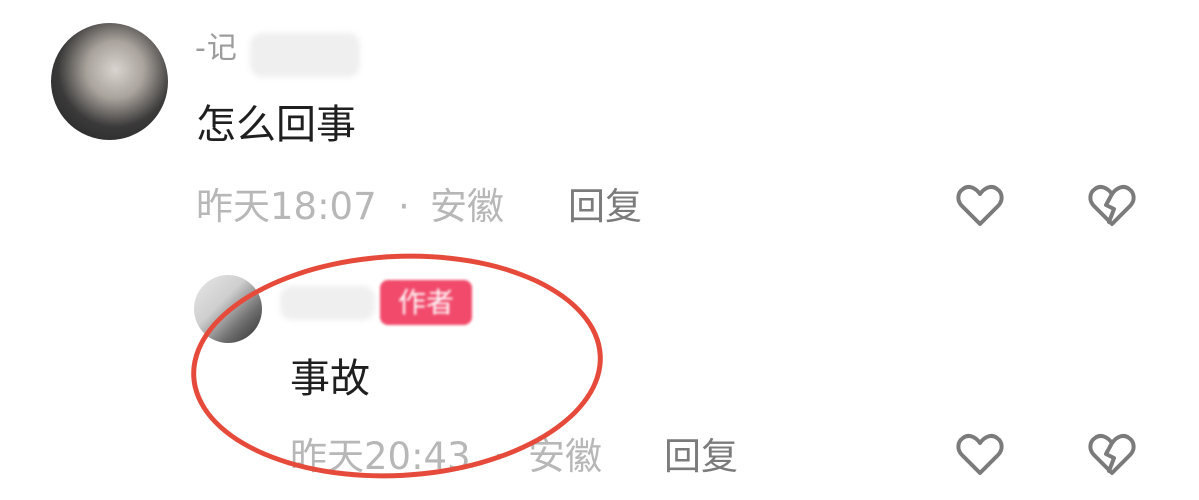 The image size is (1199, 500). Describe the element at coordinates (565, 456) in the screenshot. I see `reply-location: 安徽` at that location.